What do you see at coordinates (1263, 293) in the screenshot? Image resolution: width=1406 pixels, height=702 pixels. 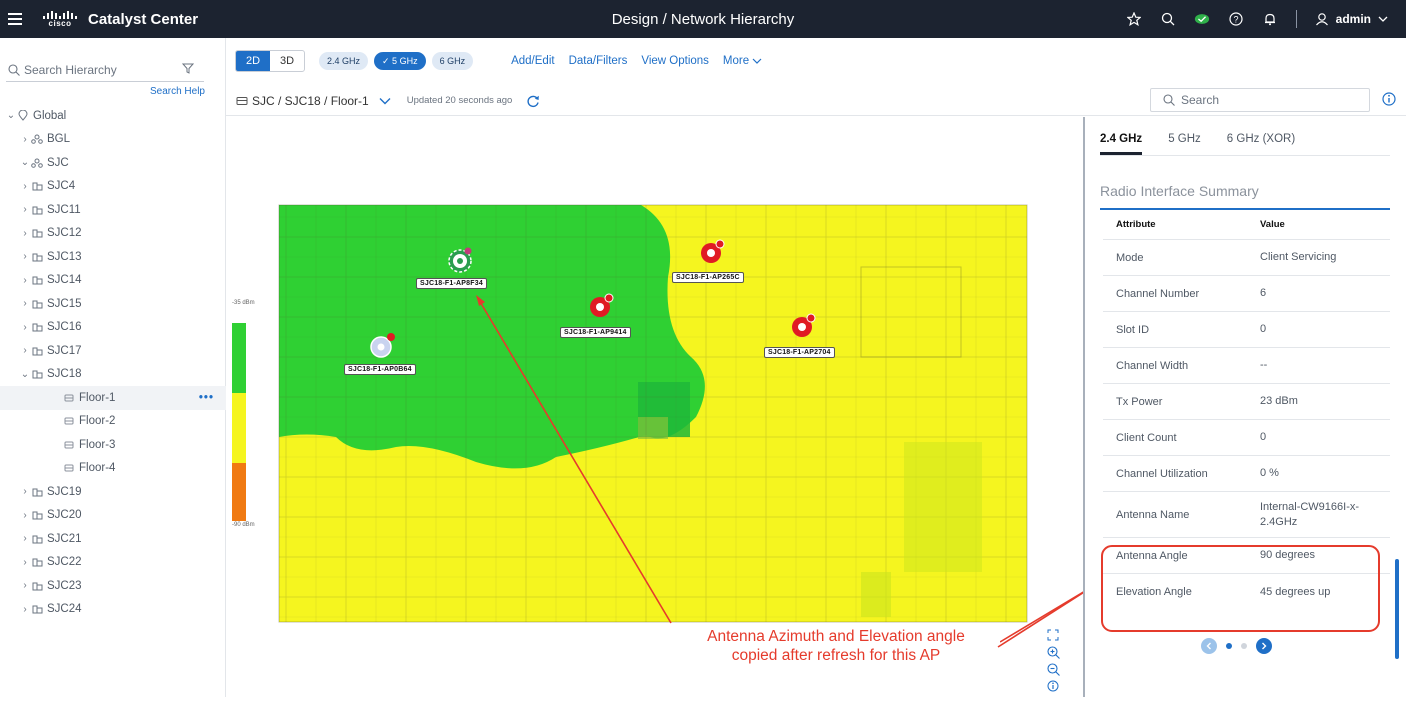 I see `row-value: 6` at bounding box center [1263, 293].